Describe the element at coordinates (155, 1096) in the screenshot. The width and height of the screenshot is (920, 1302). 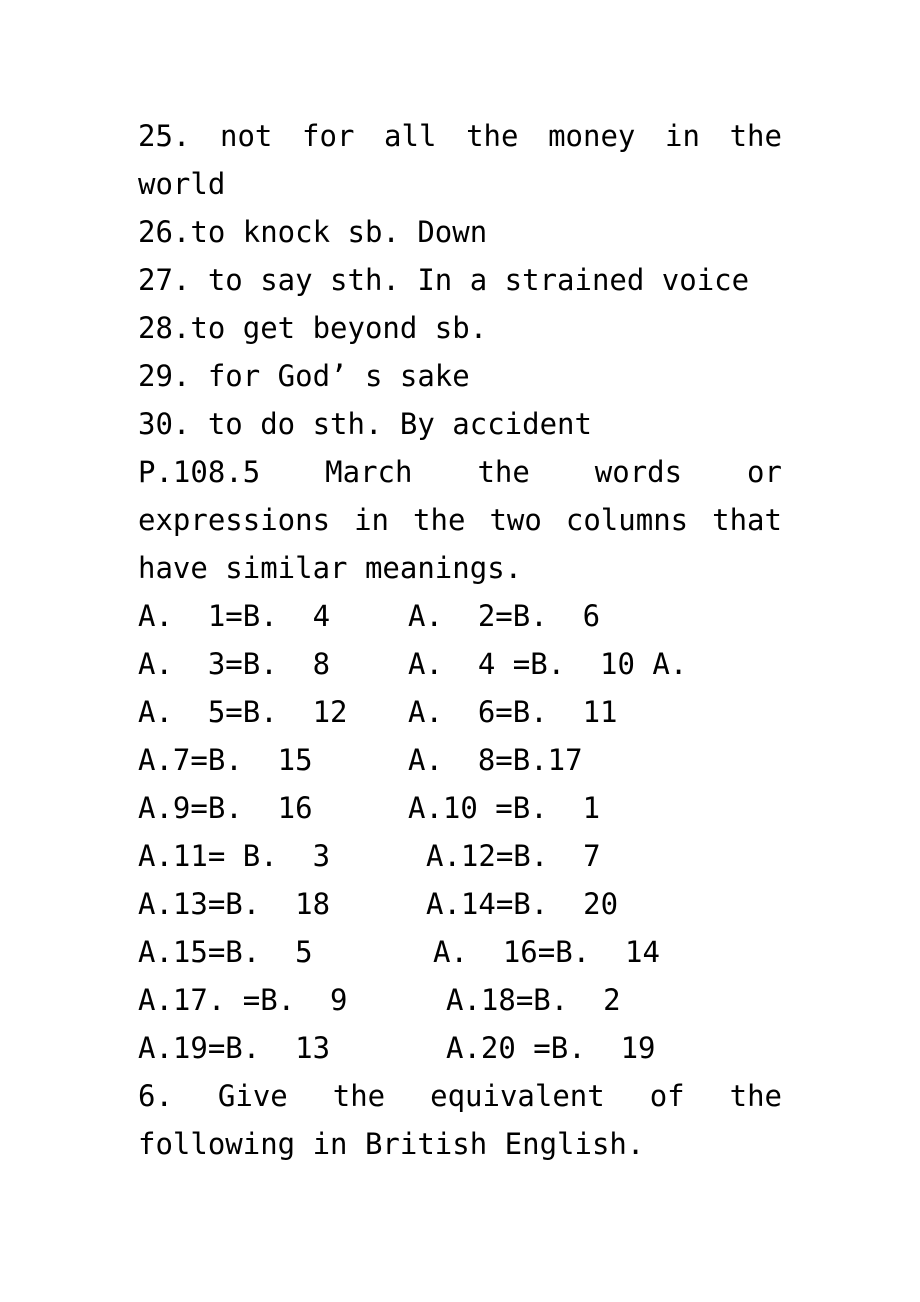
I see `word: 6.` at that location.